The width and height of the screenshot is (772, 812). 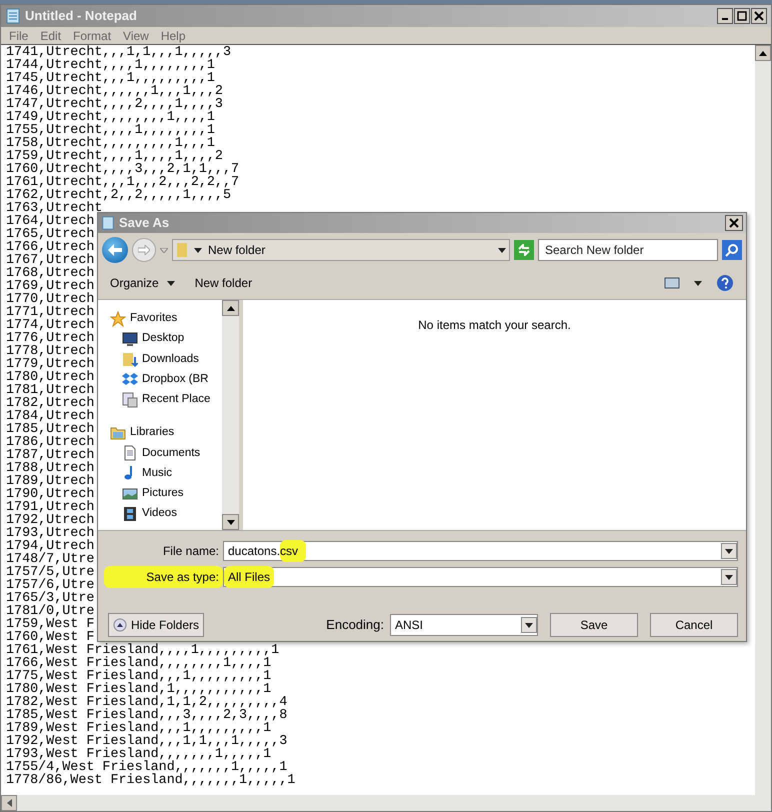 What do you see at coordinates (50, 377) in the screenshot?
I see `text-line: 1780,Utrech` at bounding box center [50, 377].